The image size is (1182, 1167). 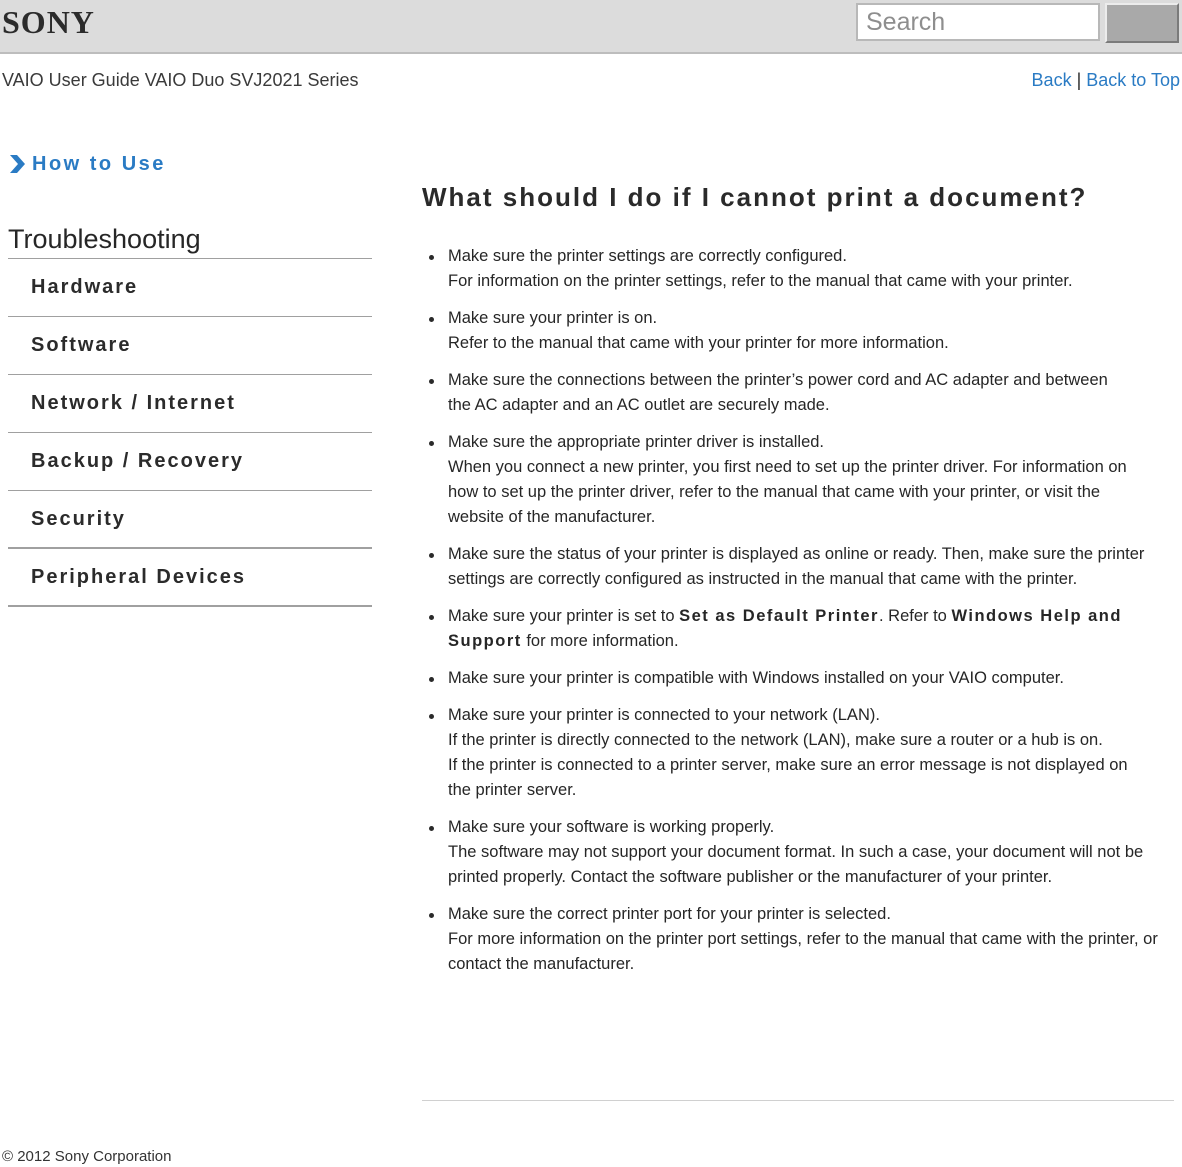 I want to click on sidebar-item-label: Network / Internet, so click(x=133, y=403).